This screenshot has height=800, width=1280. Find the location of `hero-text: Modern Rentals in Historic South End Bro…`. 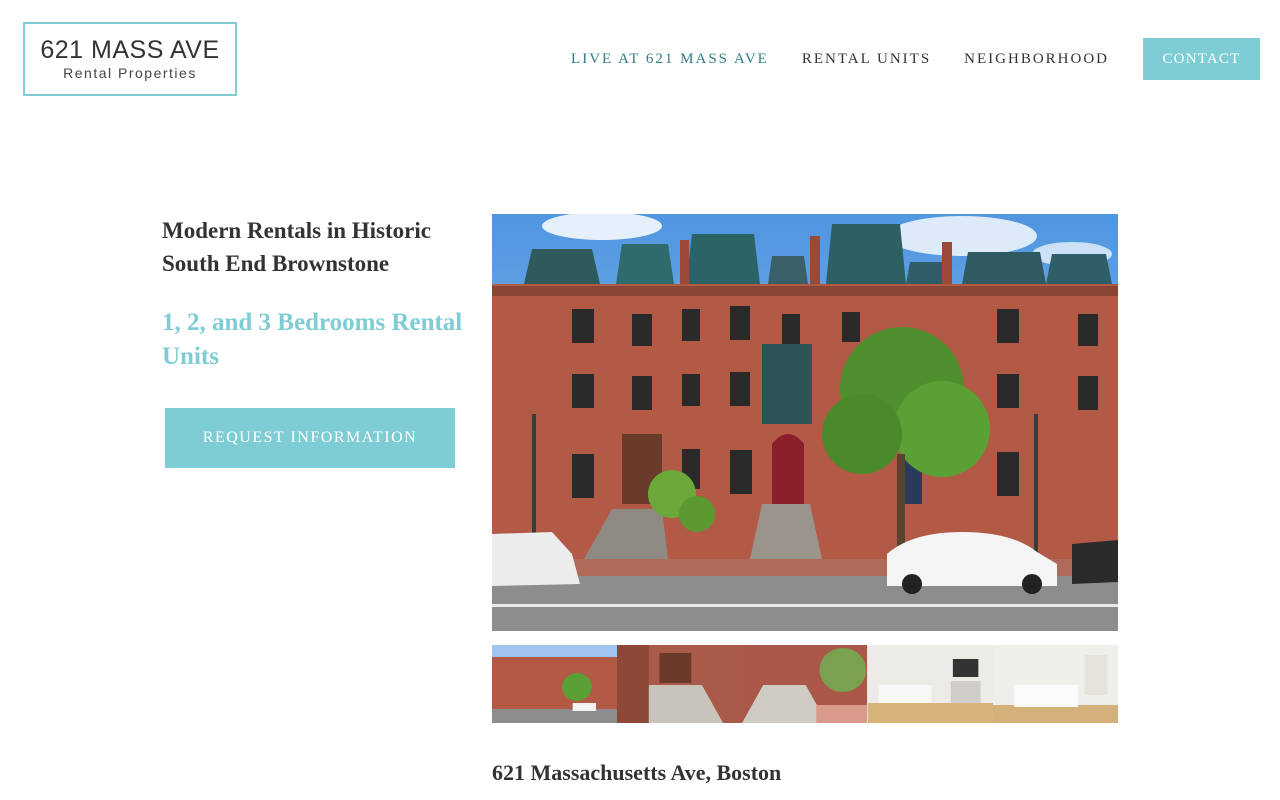

hero-text: Modern Rentals in Historic South End Bro… is located at coordinates (317, 294).